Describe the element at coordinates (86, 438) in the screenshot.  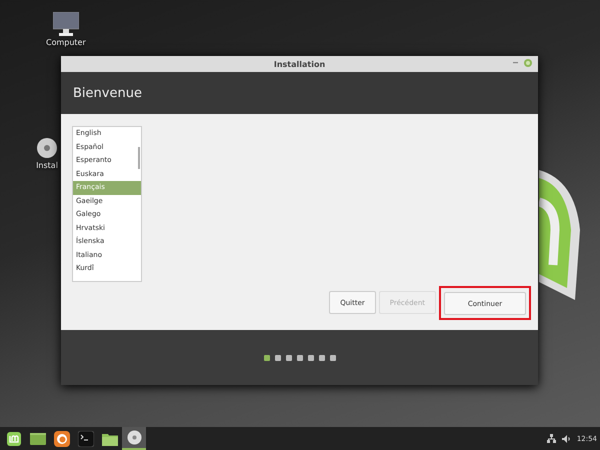
I see `terminal-icon` at that location.